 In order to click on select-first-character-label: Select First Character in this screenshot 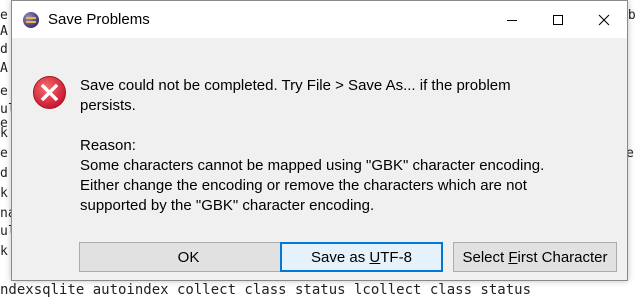, I will do `click(534, 257)`.